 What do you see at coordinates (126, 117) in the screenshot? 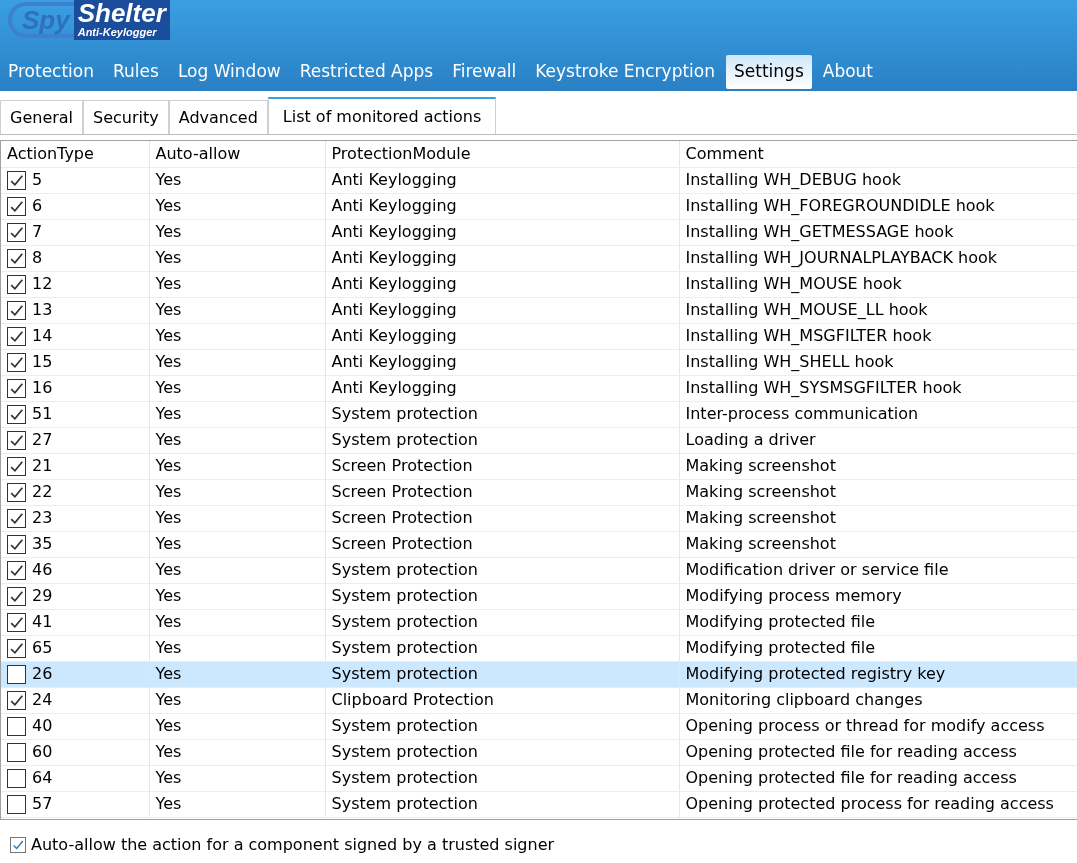
I see `page-tab: Security` at bounding box center [126, 117].